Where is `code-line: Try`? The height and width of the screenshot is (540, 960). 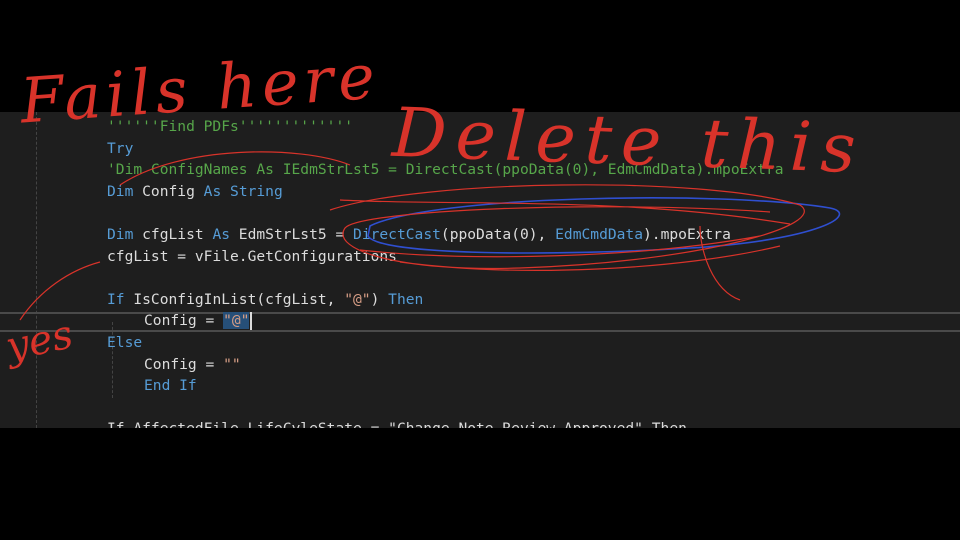 code-line: Try is located at coordinates (120, 149).